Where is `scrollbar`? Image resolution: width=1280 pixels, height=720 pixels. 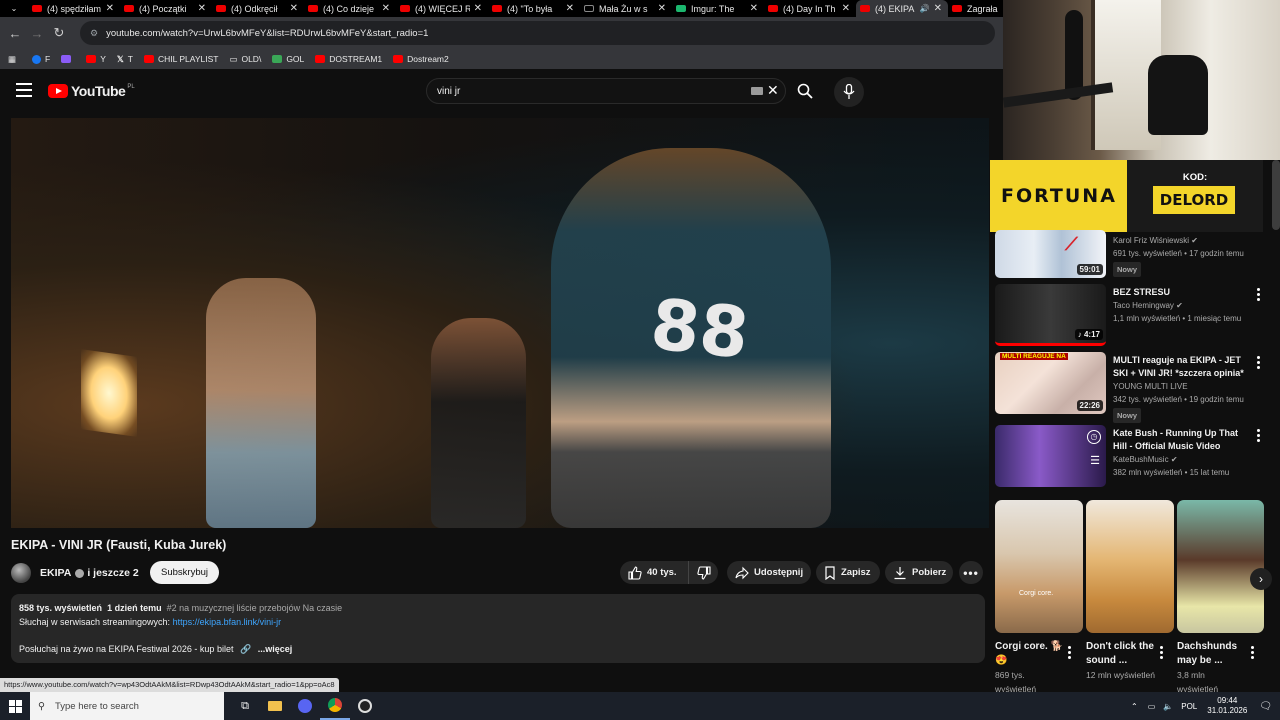
scrollbar is located at coordinates (1276, 195).